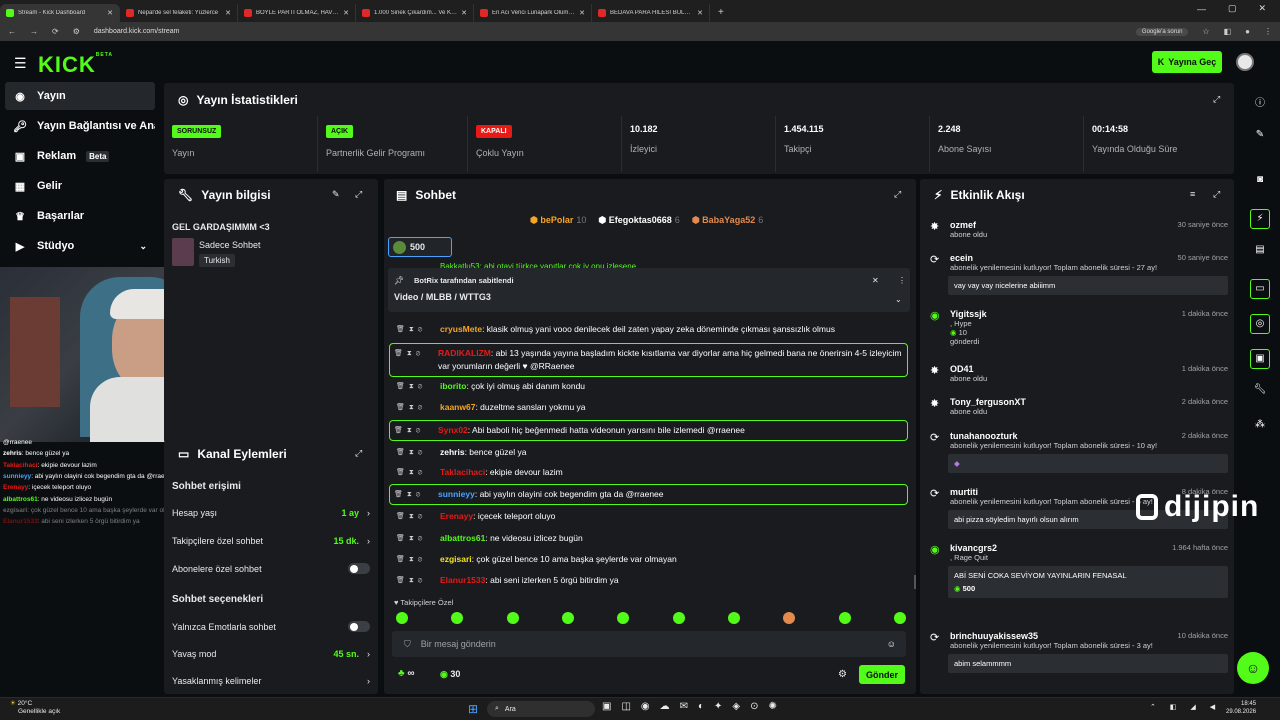 The width and height of the screenshot is (1280, 720). What do you see at coordinates (1260, 219) in the screenshot?
I see `lightning-icon: ⚡︎` at bounding box center [1260, 219].